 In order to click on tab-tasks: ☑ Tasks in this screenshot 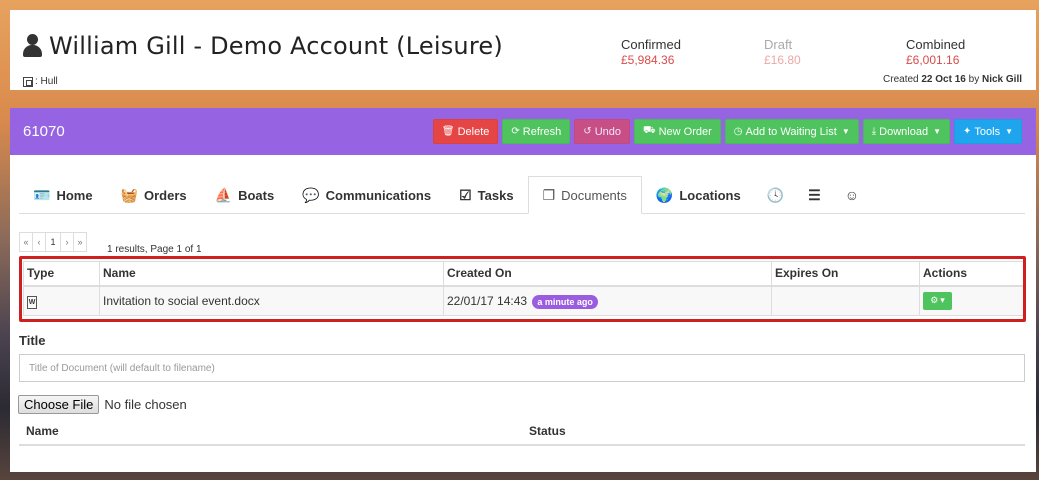, I will do `click(486, 195)`.